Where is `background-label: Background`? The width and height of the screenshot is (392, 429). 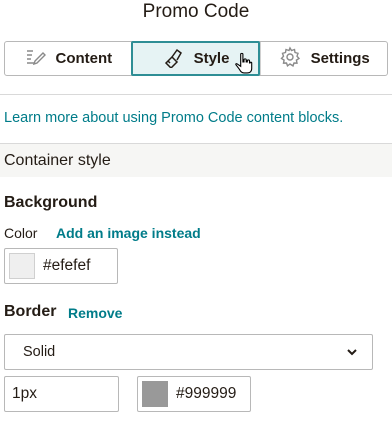
background-label: Background is located at coordinates (51, 202).